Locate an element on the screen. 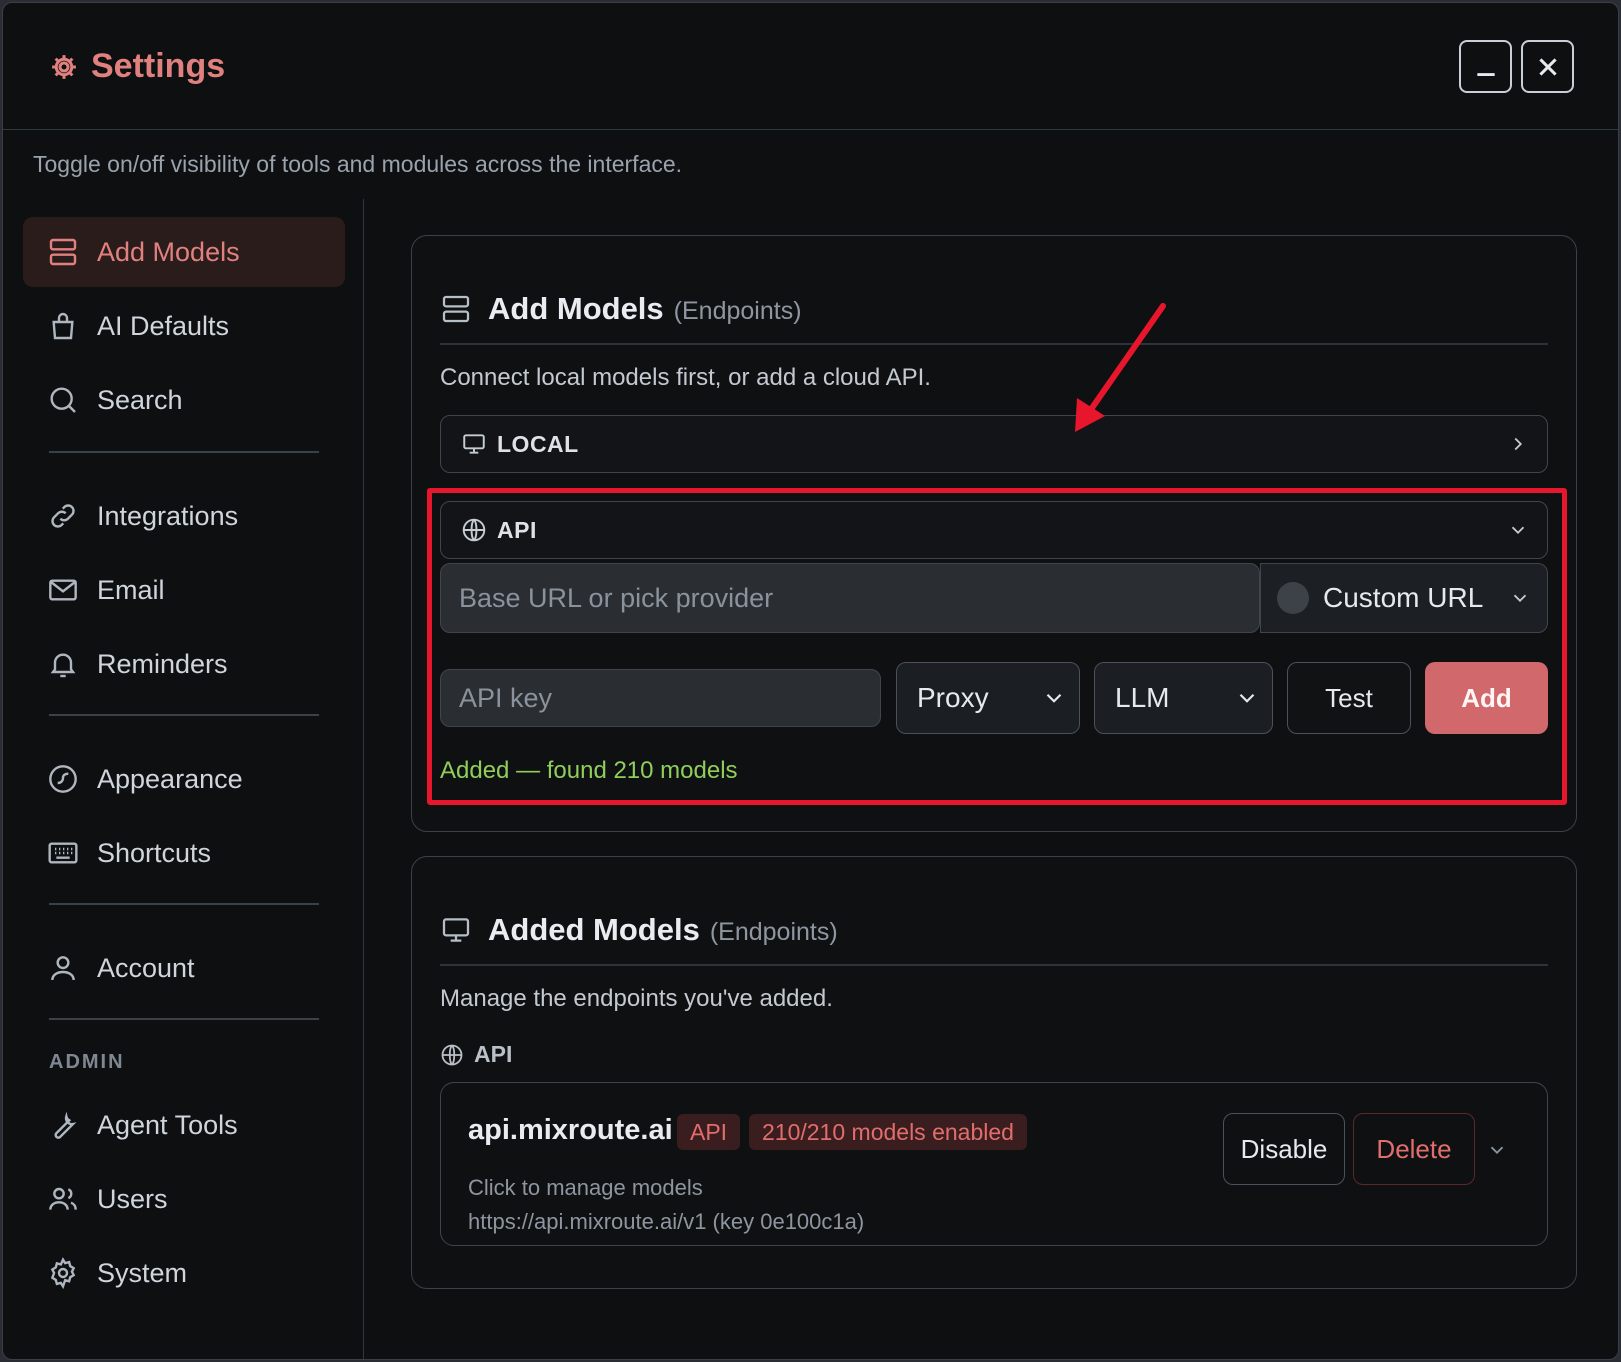 The image size is (1621, 1362). wrench-icon is located at coordinates (65, 1125).